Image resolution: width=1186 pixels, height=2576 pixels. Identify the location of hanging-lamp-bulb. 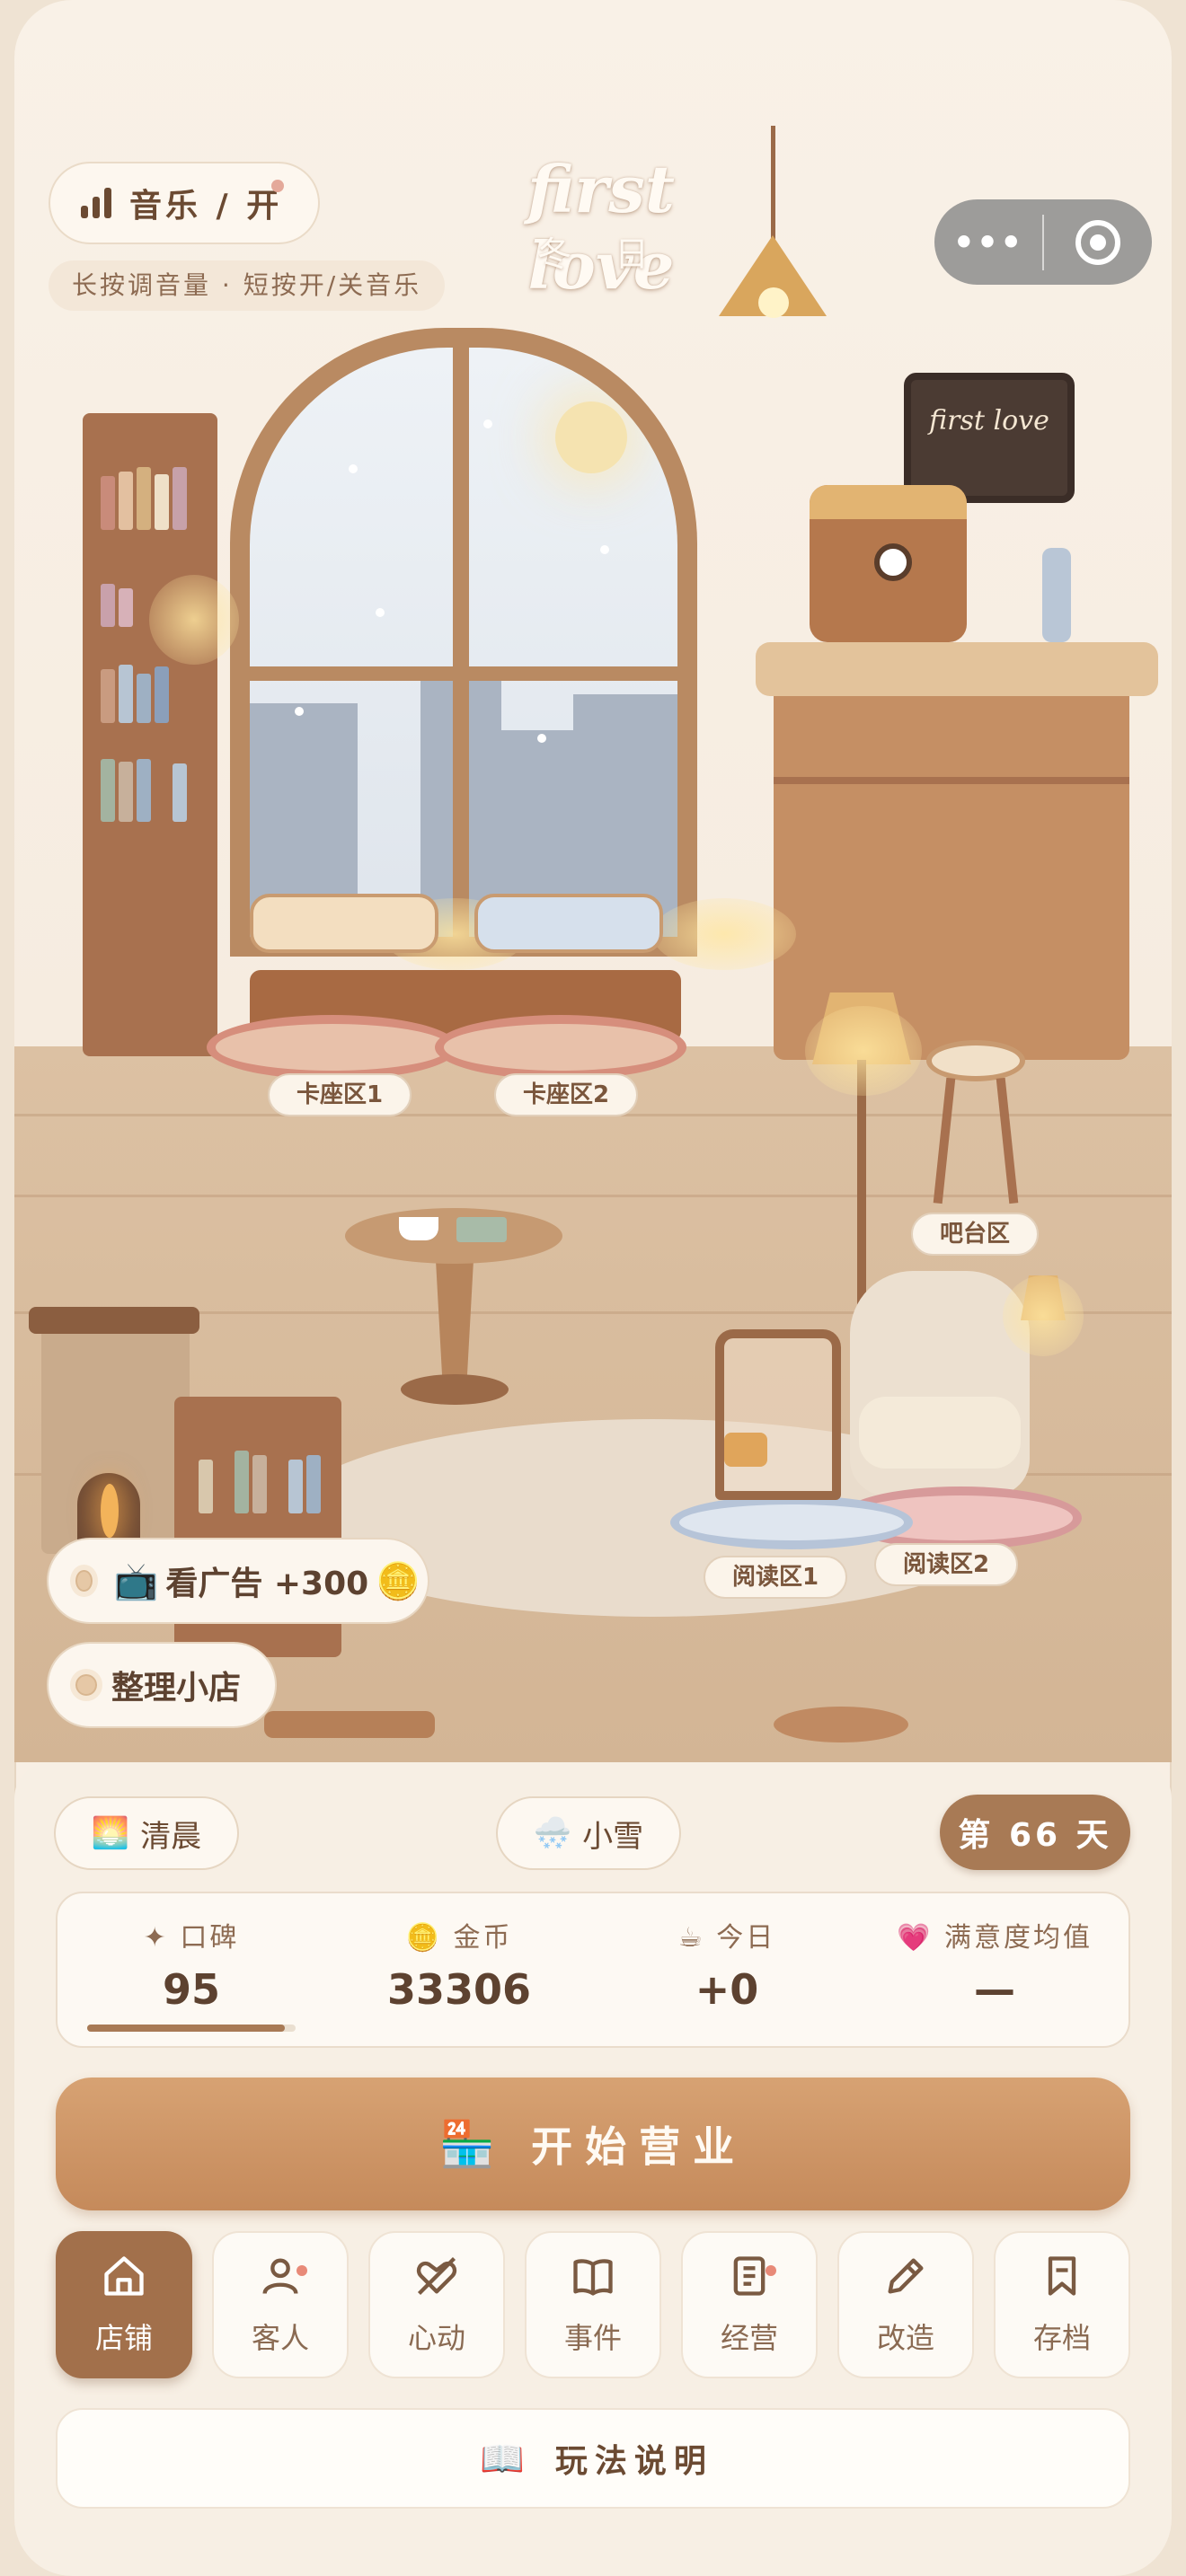
(773, 302).